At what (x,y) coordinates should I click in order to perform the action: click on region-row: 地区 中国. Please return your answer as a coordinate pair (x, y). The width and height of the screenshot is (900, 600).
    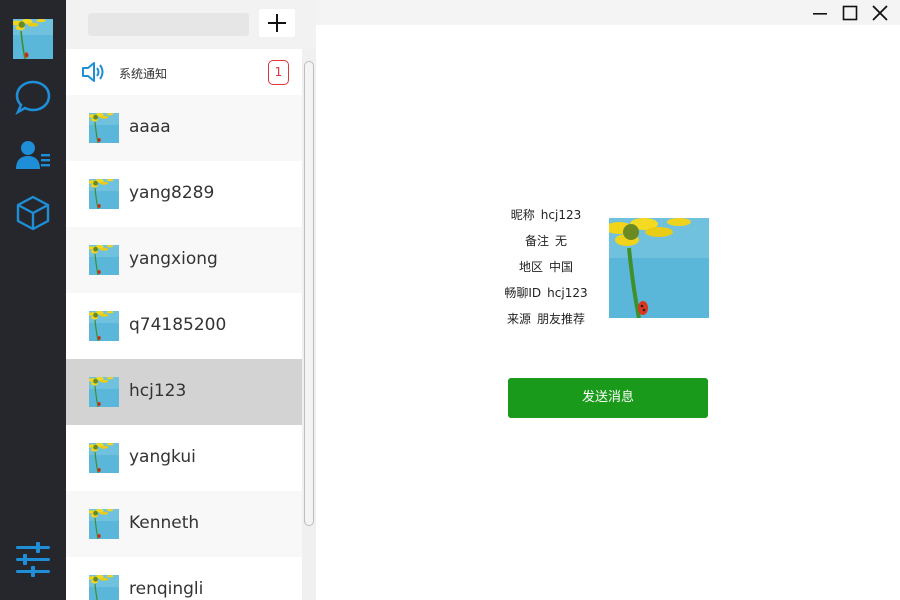
    Looking at the image, I should click on (546, 271).